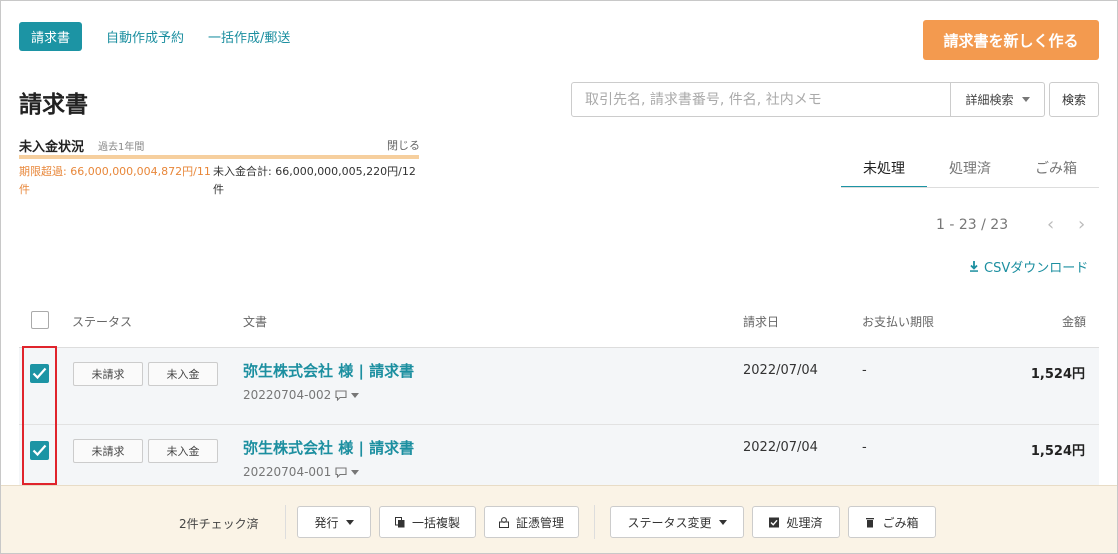  I want to click on detail-search-dropdown: 詳細検索, so click(997, 99).